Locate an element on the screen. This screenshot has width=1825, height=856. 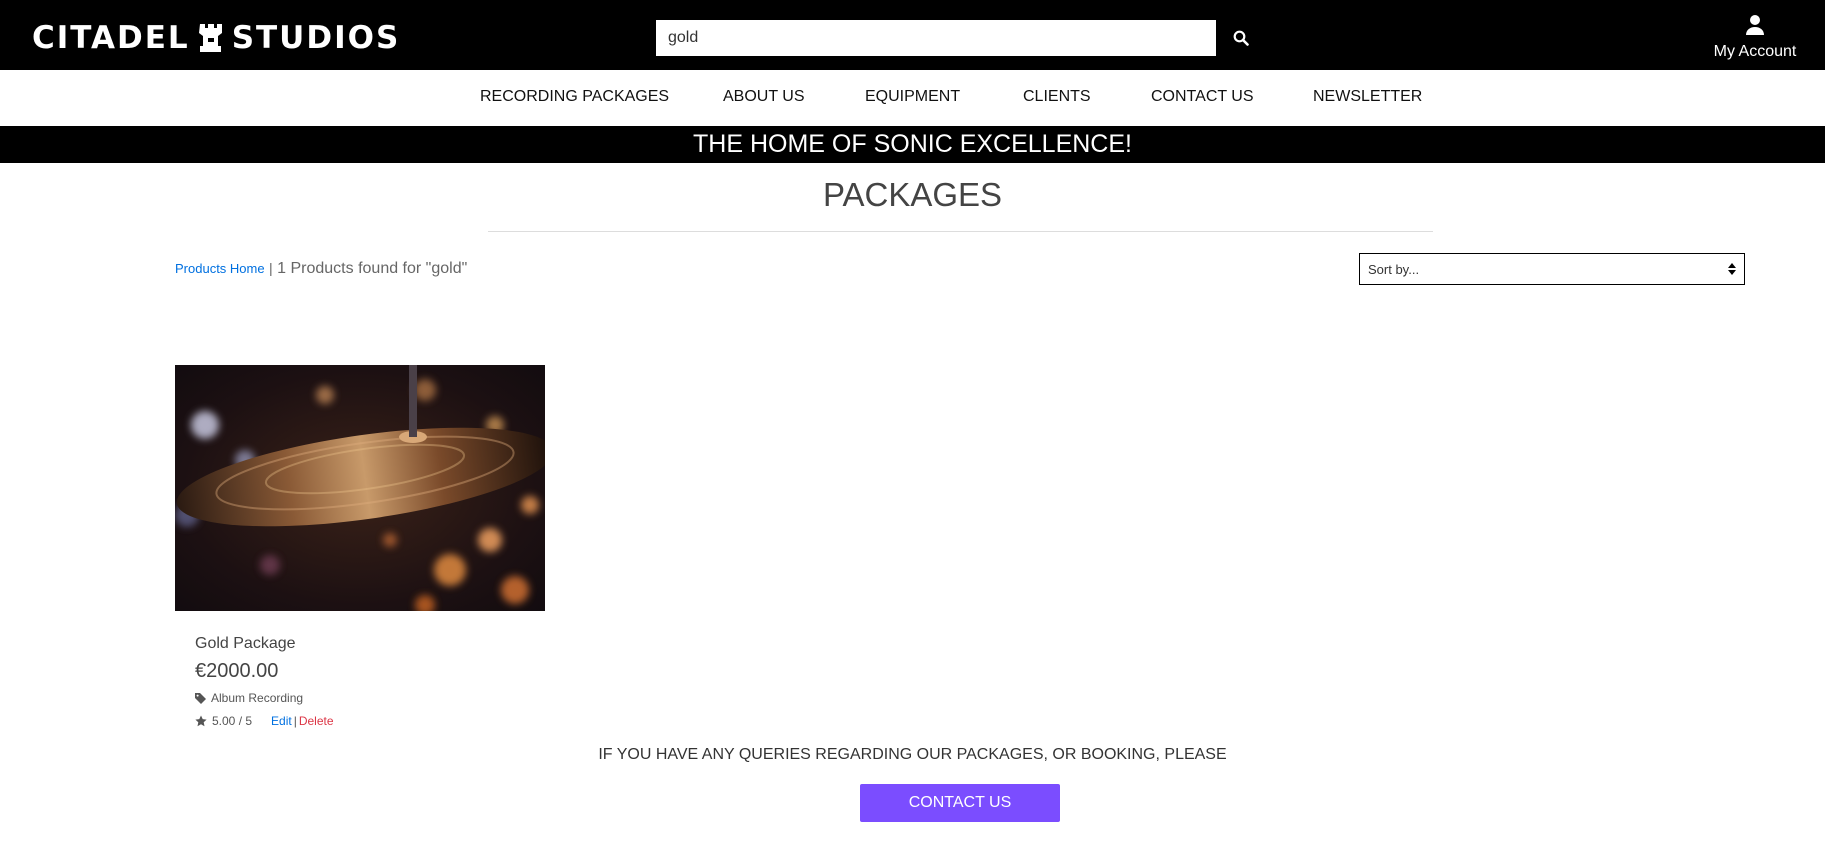
product-name: Gold Package is located at coordinates (245, 644).